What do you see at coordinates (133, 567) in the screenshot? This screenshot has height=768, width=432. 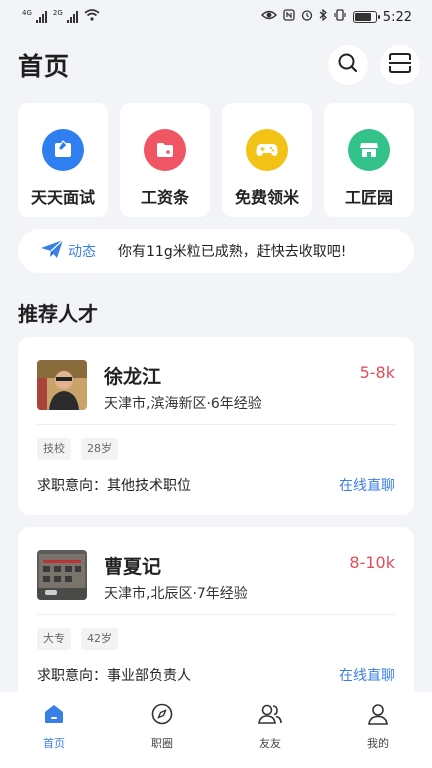 I see `candidate-name: 曹夏记` at bounding box center [133, 567].